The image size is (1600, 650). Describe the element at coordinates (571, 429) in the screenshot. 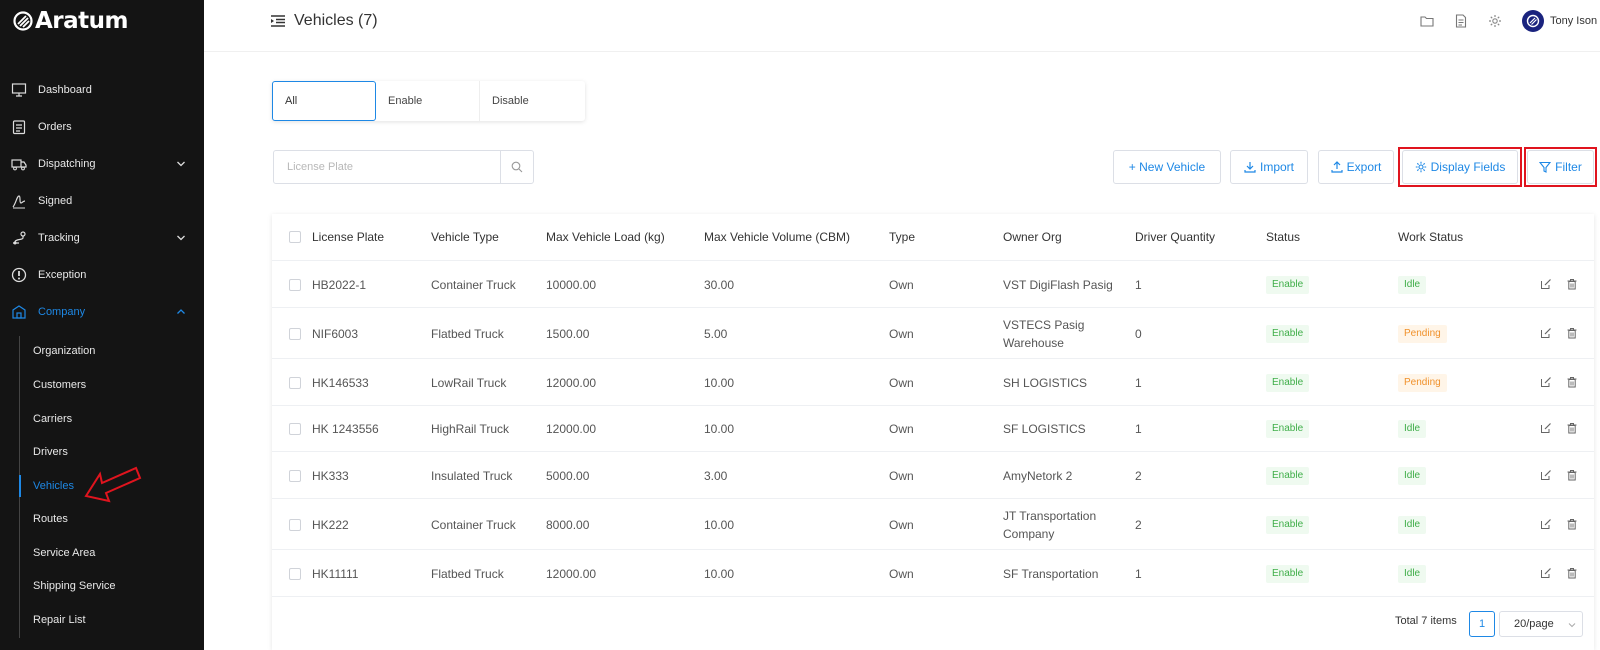

I see `cell-max-load: 12000.00` at that location.